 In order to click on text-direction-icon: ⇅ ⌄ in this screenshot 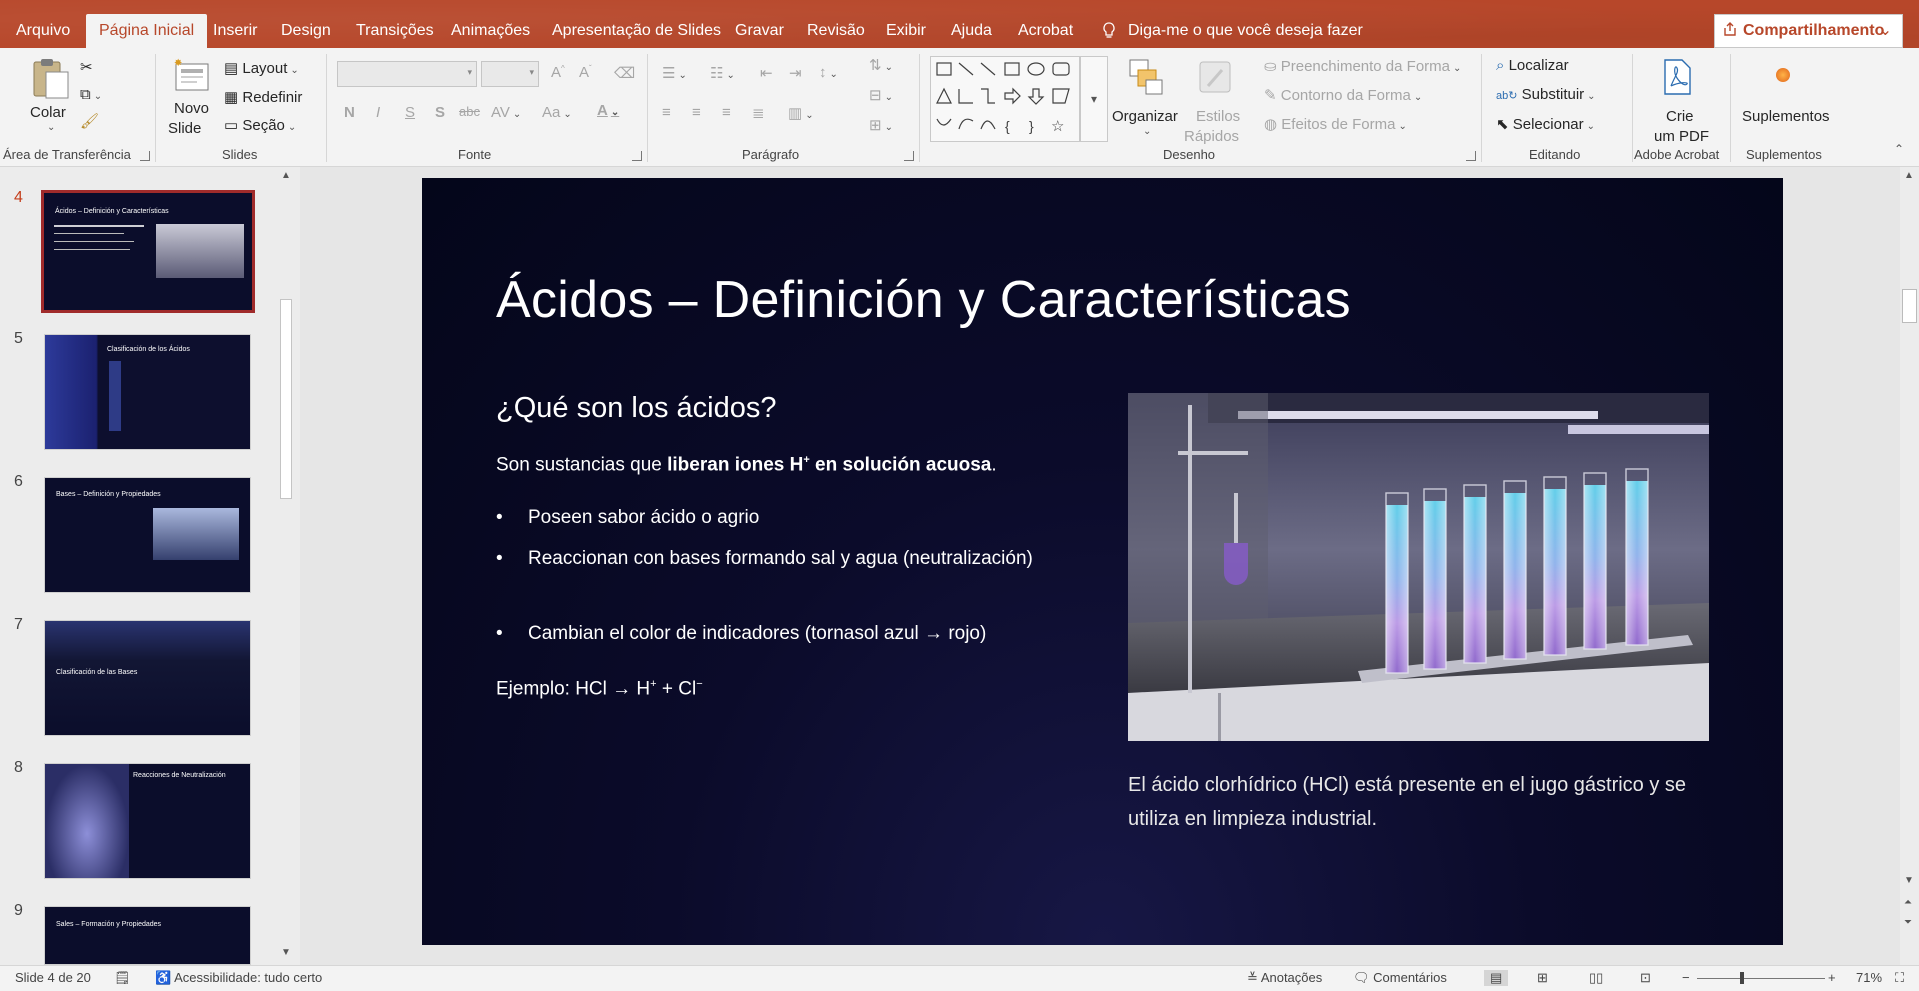, I will do `click(881, 65)`.